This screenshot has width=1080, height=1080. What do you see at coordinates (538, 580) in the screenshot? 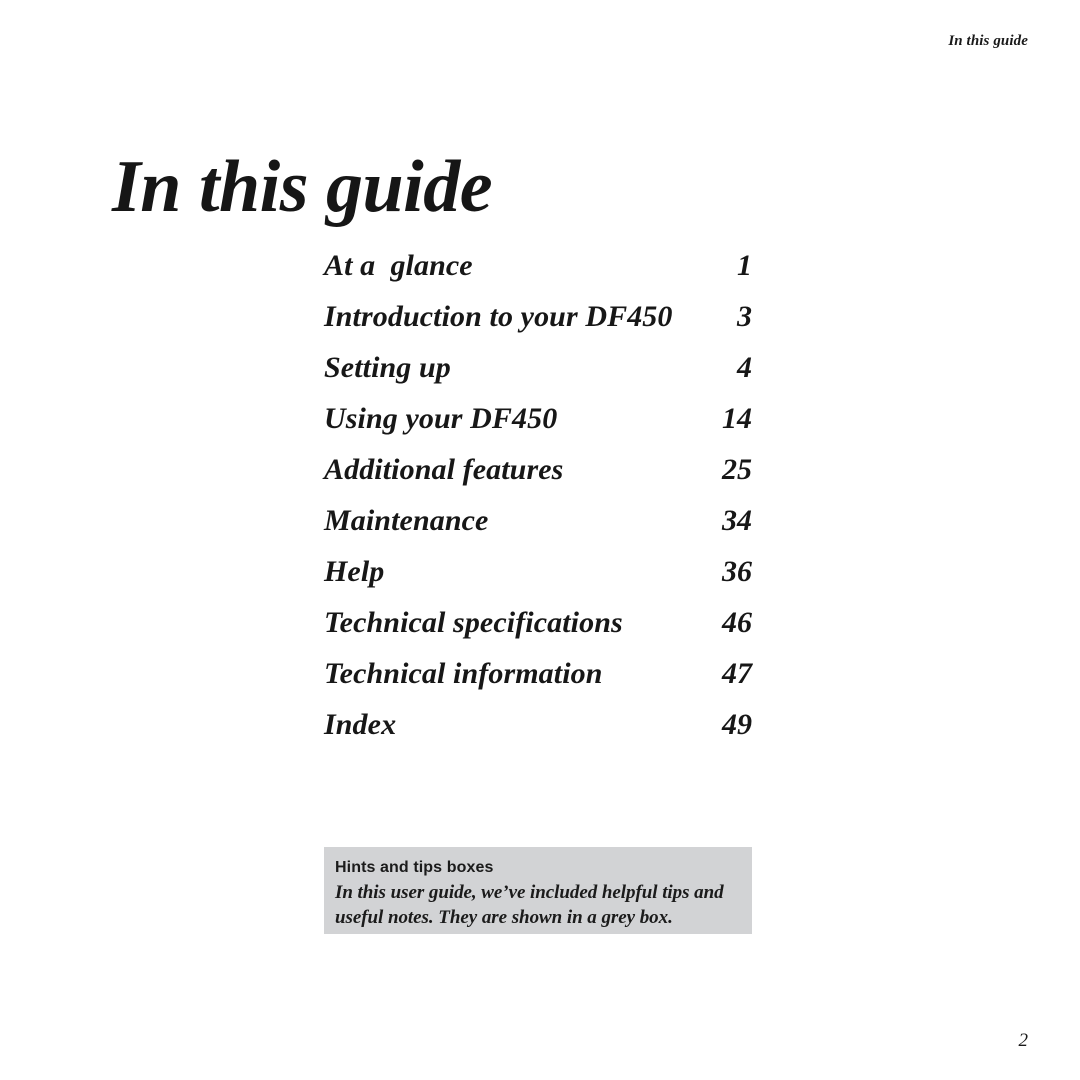
I see `toc-entry: Help 36` at bounding box center [538, 580].